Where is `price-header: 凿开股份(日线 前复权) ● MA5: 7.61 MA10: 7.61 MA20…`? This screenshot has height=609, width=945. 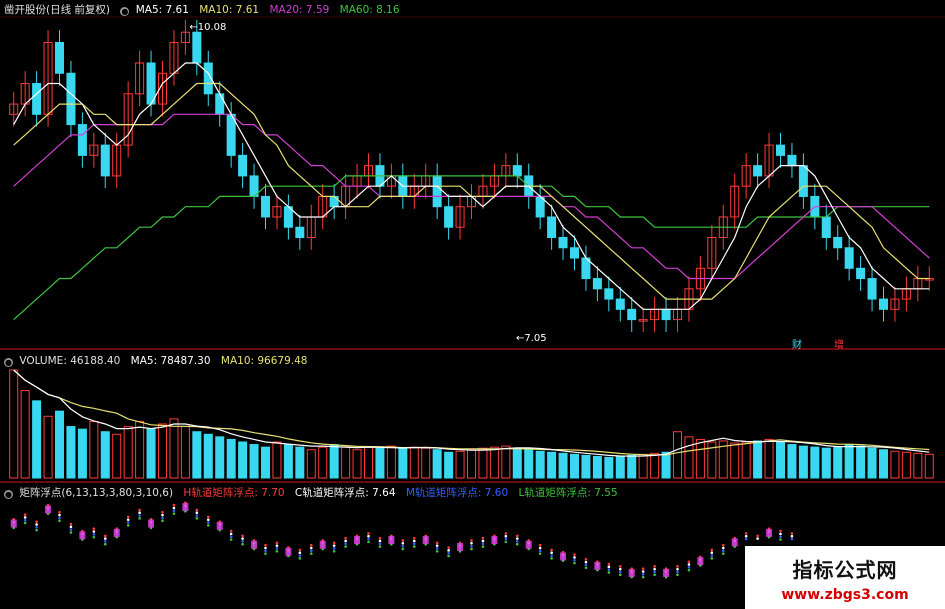
price-header: 凿开股份(日线 前复权) ● MA5: 7.61 MA10: 7.61 MA20… is located at coordinates (205, 10).